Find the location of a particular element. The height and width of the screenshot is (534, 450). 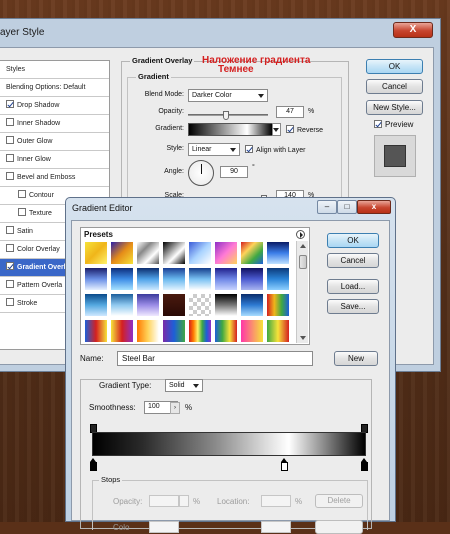

opacity-slider-thumb is located at coordinates (225, 115).